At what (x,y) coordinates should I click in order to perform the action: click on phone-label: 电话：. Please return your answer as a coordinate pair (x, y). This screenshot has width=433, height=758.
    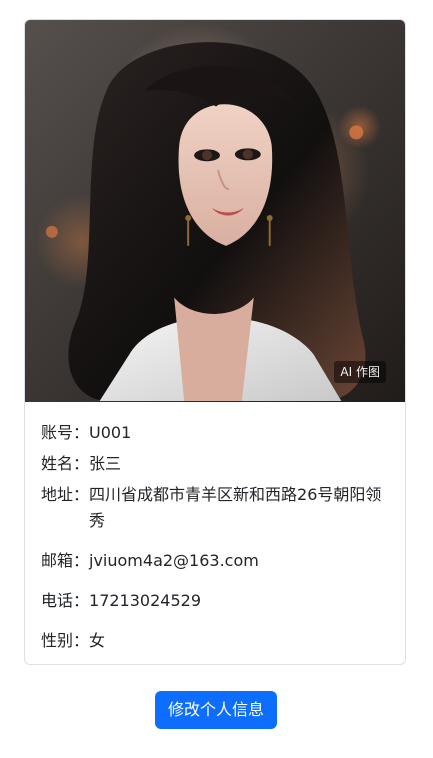
    Looking at the image, I should click on (65, 600).